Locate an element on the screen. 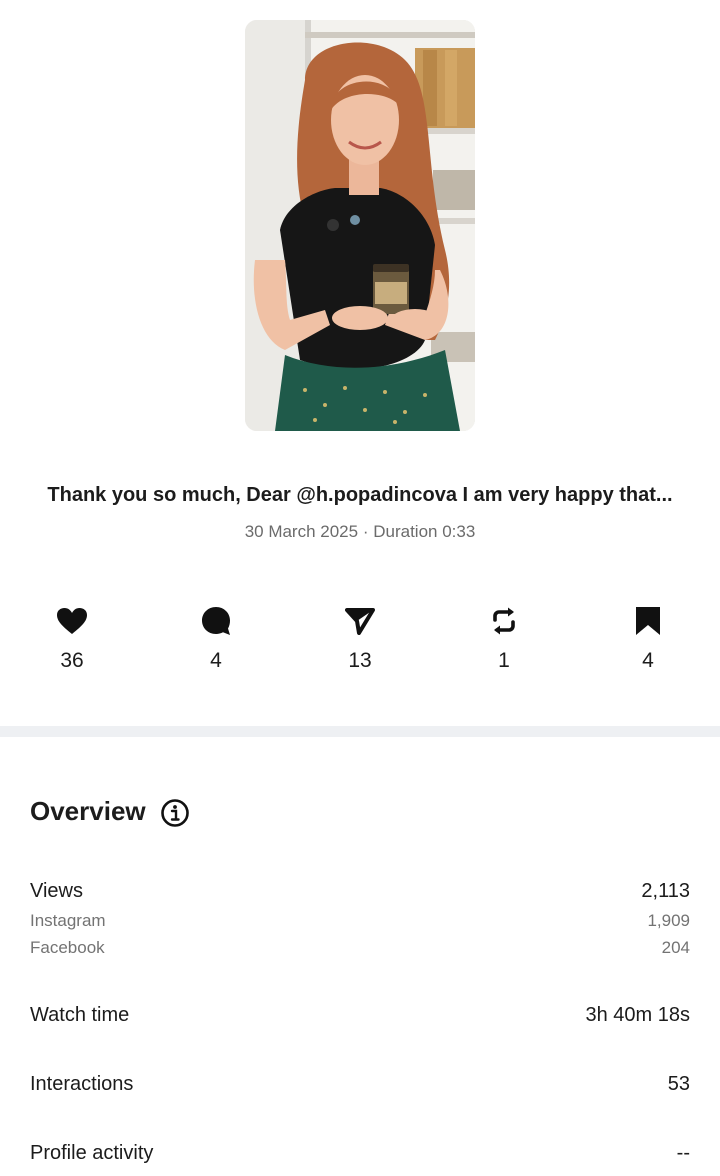 The height and width of the screenshot is (1176, 720). section-divider is located at coordinates (360, 731).